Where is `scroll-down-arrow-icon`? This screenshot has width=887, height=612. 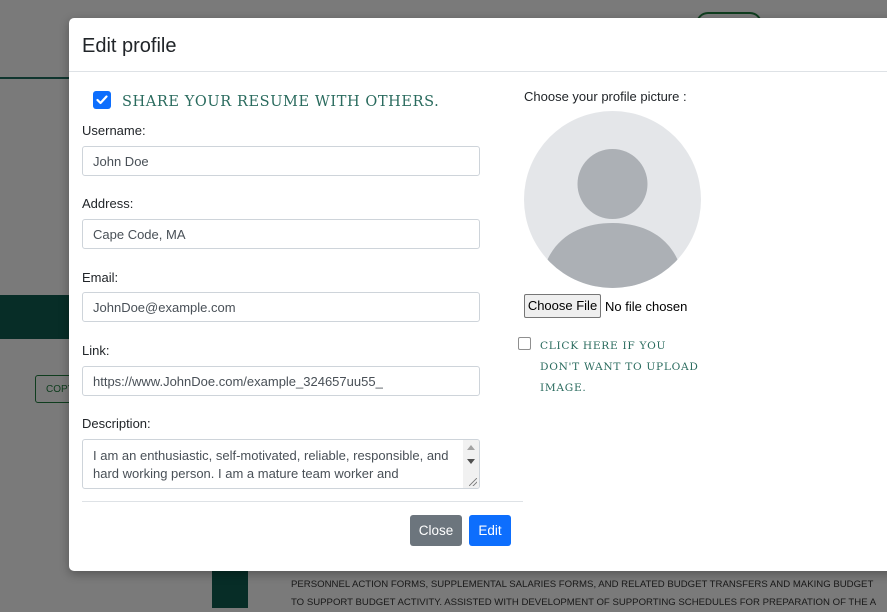
scroll-down-arrow-icon is located at coordinates (471, 461).